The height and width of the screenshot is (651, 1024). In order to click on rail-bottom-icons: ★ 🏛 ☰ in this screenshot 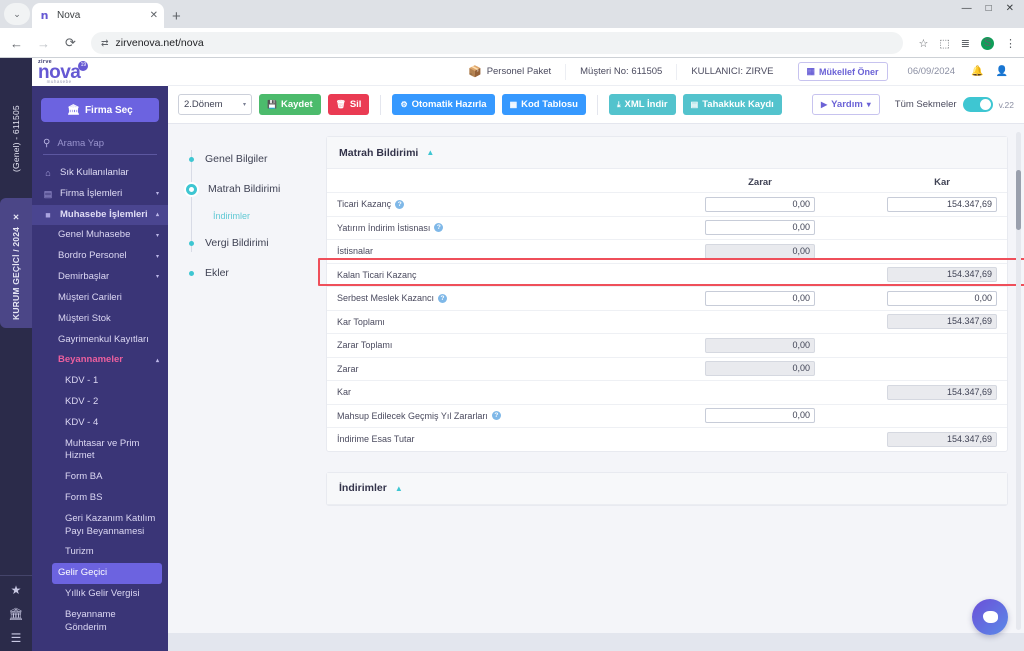, I will do `click(16, 613)`.